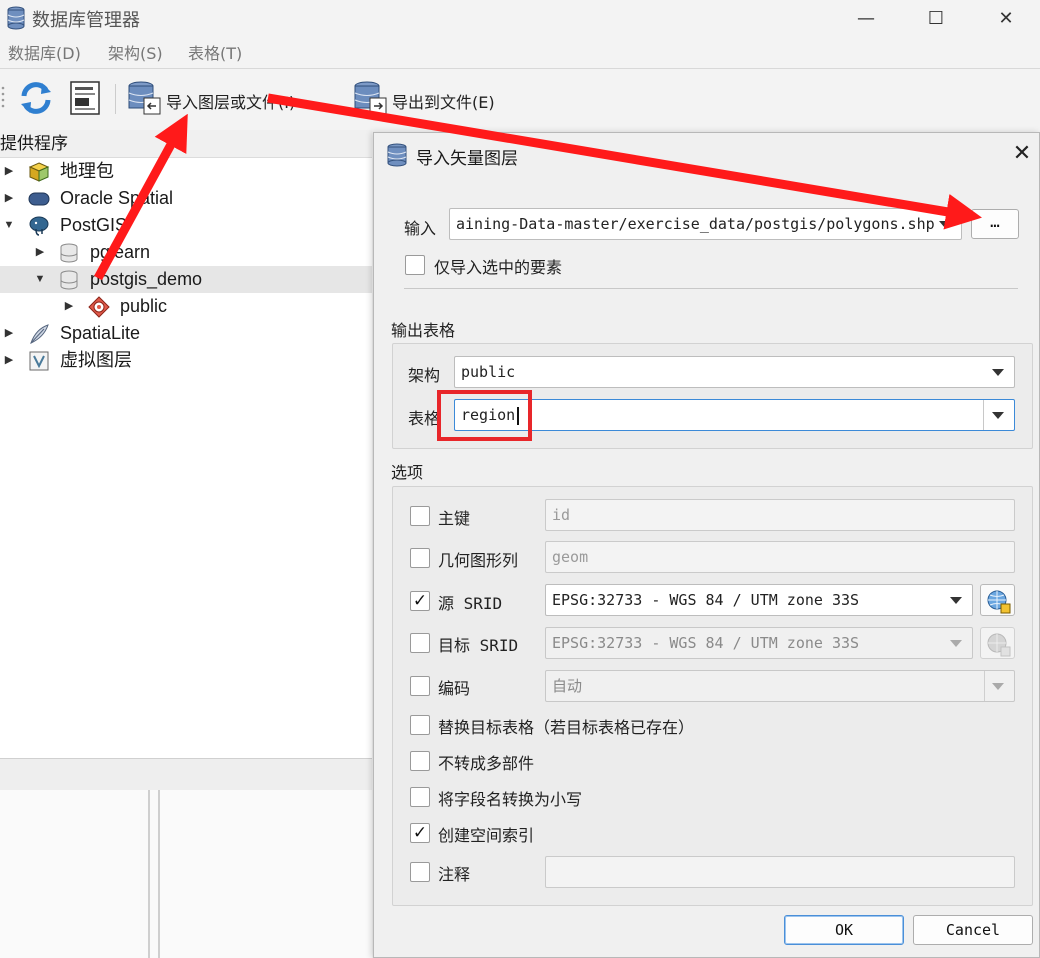 This screenshot has height=958, width=1040. I want to click on tree-item-postgis: ▼ PostGIS, so click(186, 225).